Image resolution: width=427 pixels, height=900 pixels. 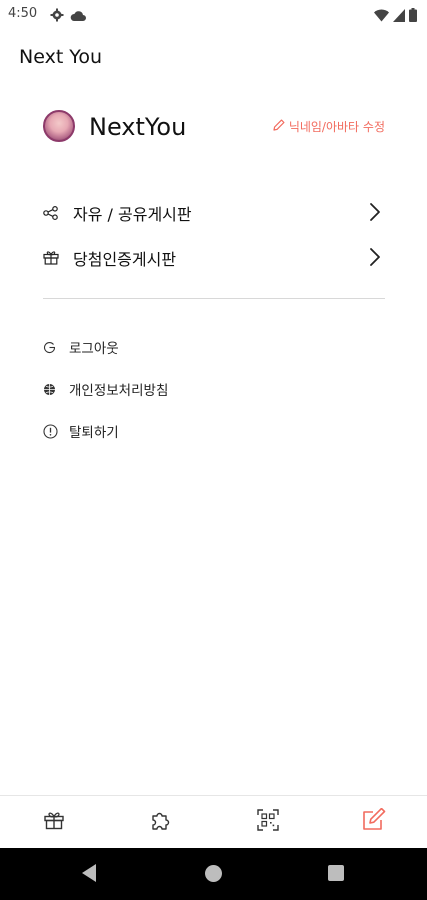 What do you see at coordinates (53, 431) in the screenshot?
I see `alert-icon` at bounding box center [53, 431].